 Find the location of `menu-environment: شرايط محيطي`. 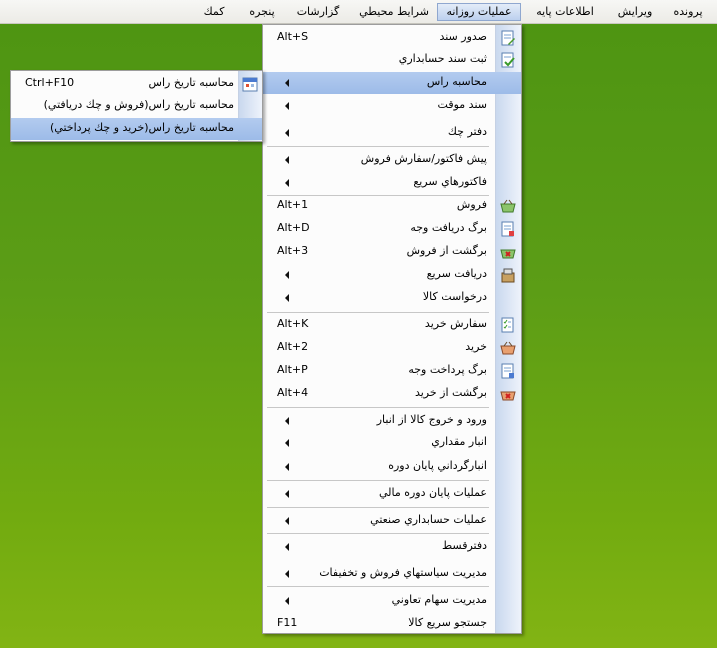

menu-environment: شرايط محيطي is located at coordinates (394, 12).